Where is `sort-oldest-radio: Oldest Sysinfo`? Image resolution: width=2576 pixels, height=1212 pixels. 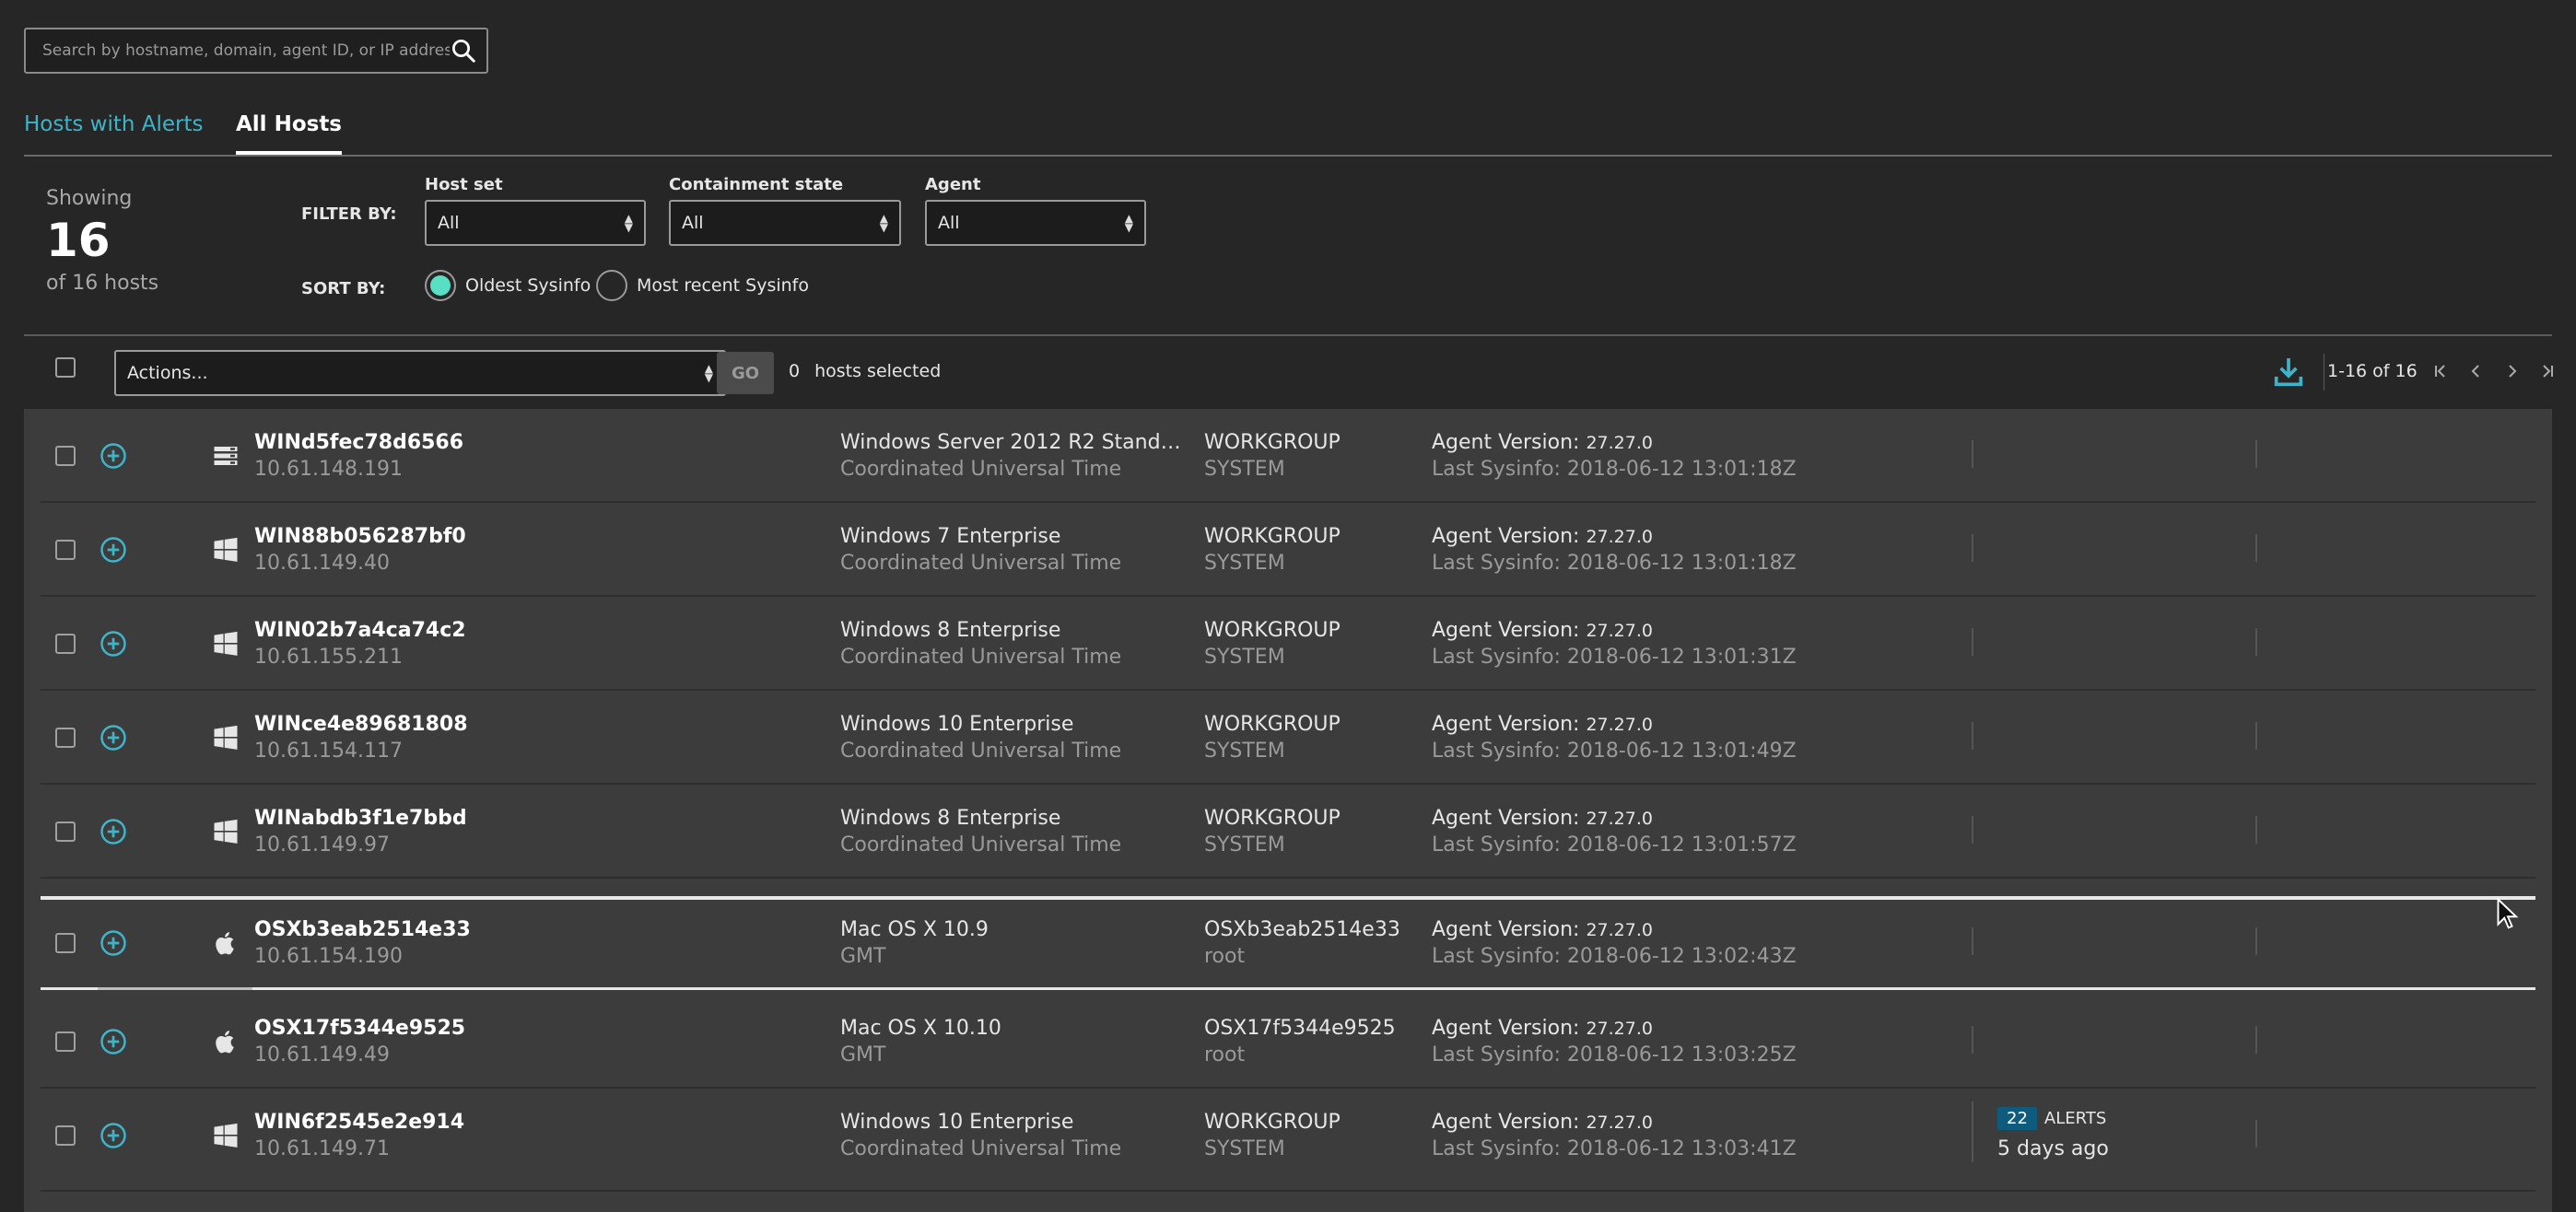 sort-oldest-radio: Oldest Sysinfo is located at coordinates (508, 285).